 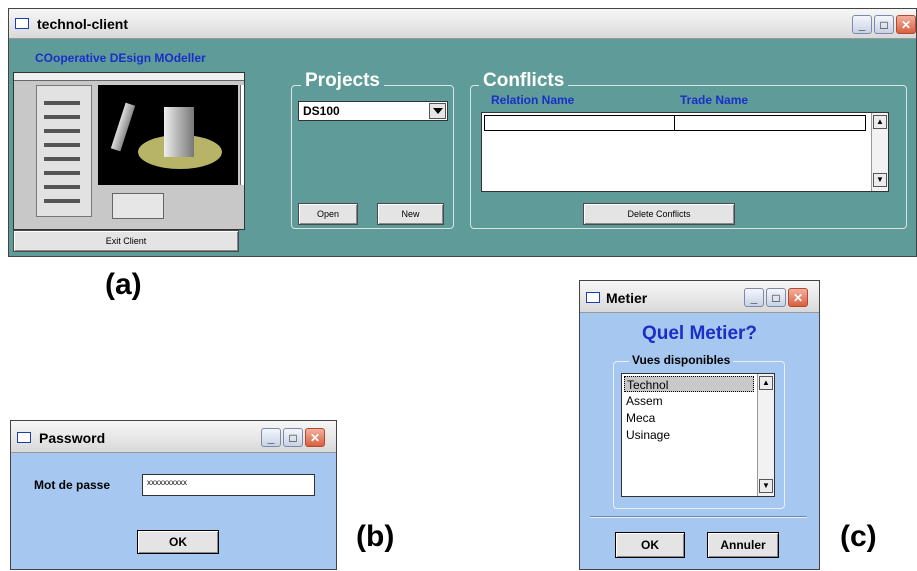 What do you see at coordinates (167, 482) in the screenshot?
I see `password-field-value: xxxxxxxxxx` at bounding box center [167, 482].